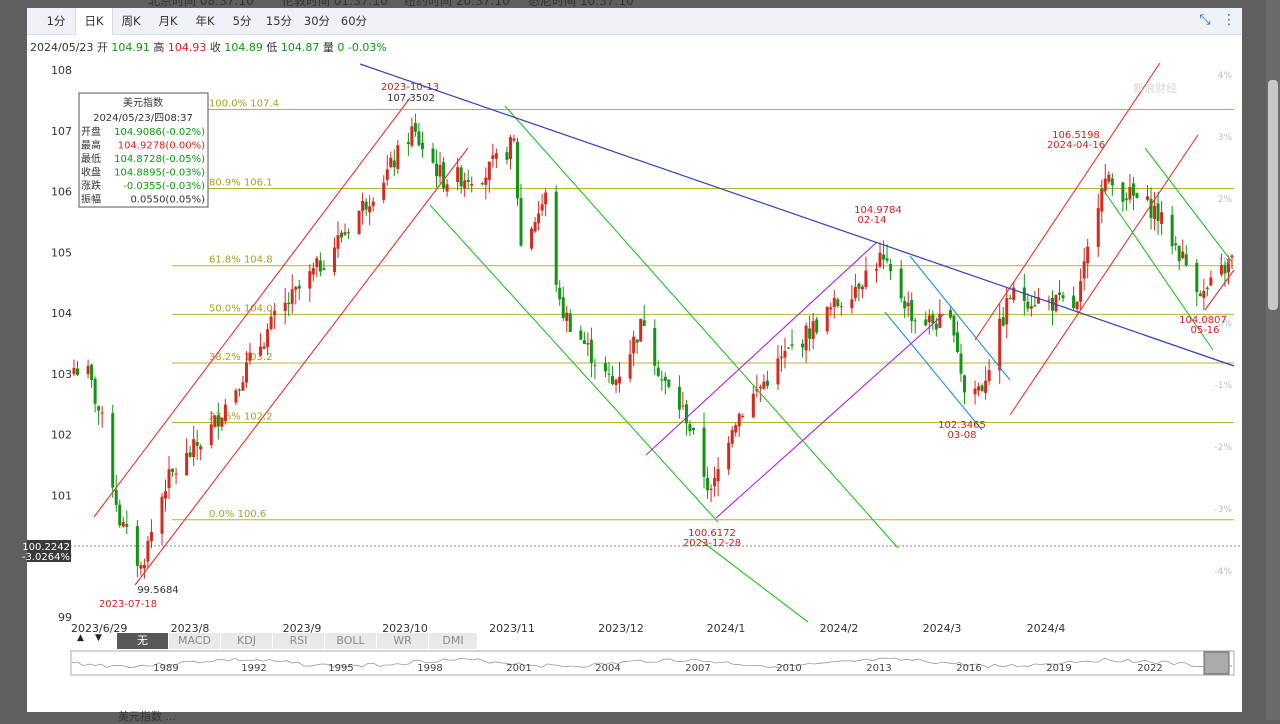 This screenshot has width=1280, height=724. I want to click on fullscreen-icon: ⤡, so click(1205, 20).